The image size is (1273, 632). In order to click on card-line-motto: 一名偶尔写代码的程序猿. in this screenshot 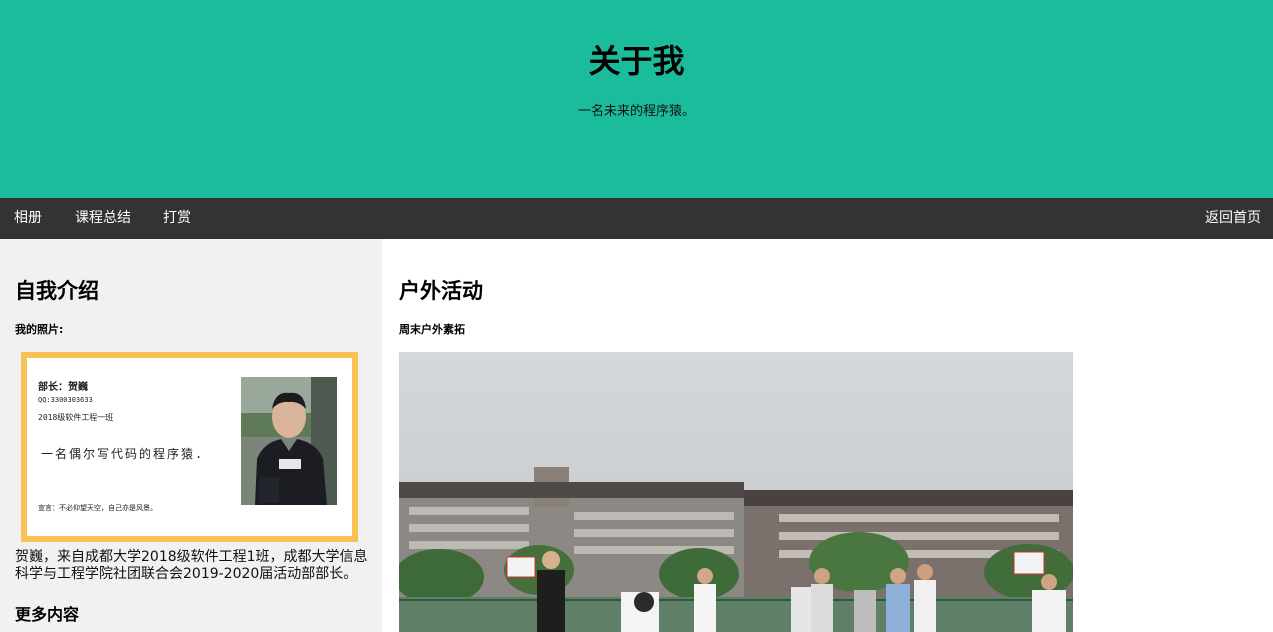, I will do `click(123, 454)`.